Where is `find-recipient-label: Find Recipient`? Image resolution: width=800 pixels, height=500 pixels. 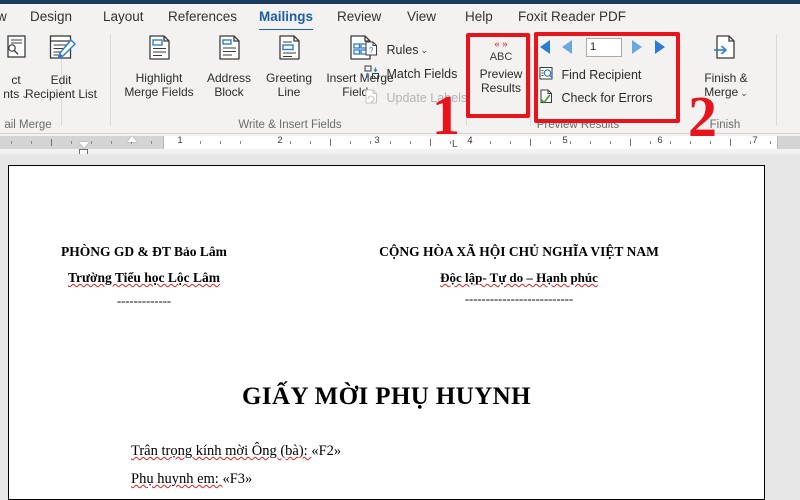 find-recipient-label: Find Recipient is located at coordinates (601, 74).